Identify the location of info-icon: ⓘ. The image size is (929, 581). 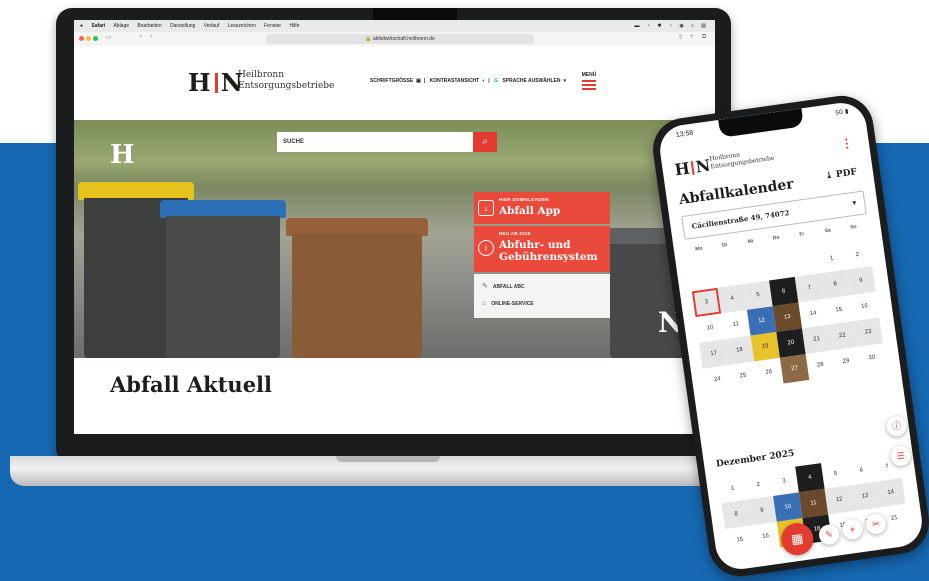
(896, 426).